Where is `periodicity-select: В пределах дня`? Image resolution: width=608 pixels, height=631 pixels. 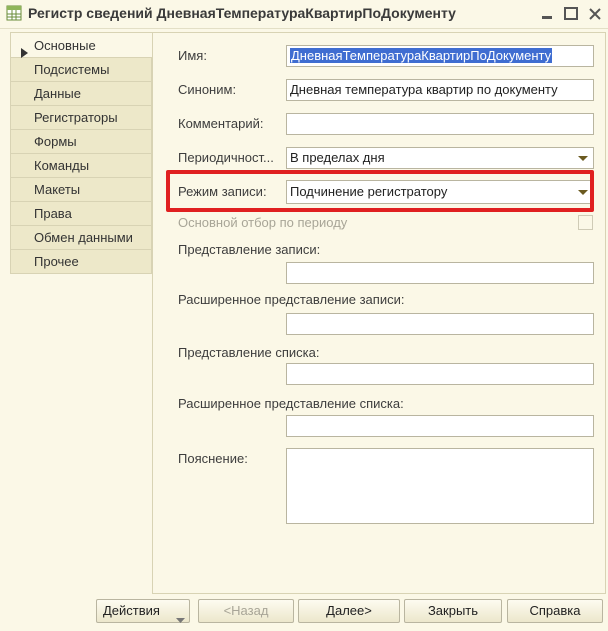 periodicity-select: В пределах дня is located at coordinates (440, 158).